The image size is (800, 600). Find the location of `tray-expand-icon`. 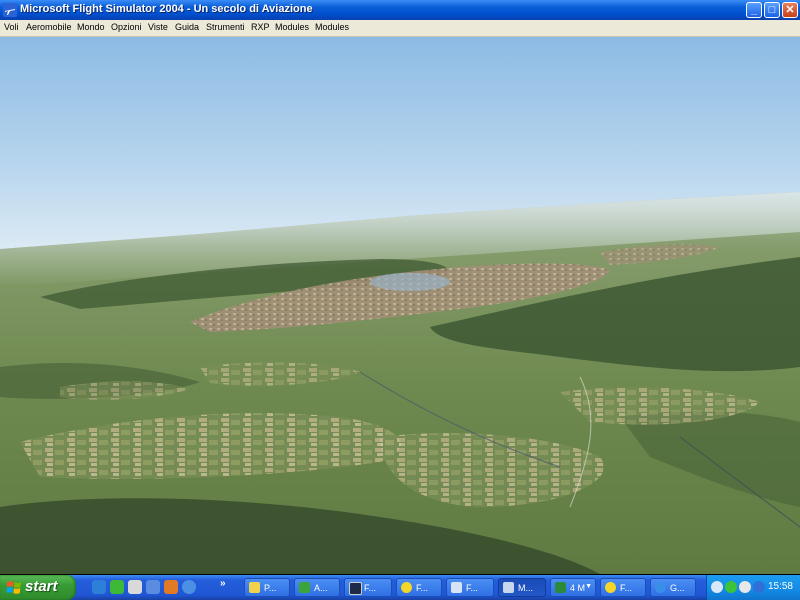

tray-expand-icon is located at coordinates (717, 587).